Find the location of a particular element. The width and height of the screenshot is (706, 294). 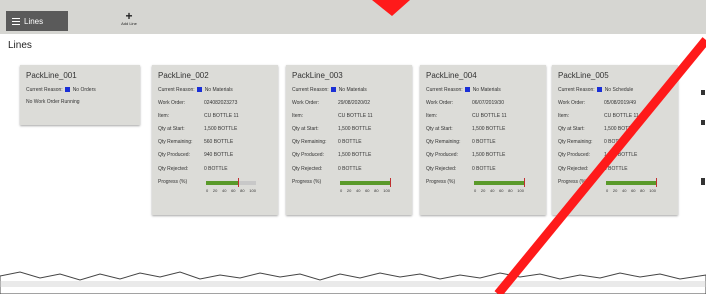

card-title: PackLine_004 is located at coordinates (451, 75).